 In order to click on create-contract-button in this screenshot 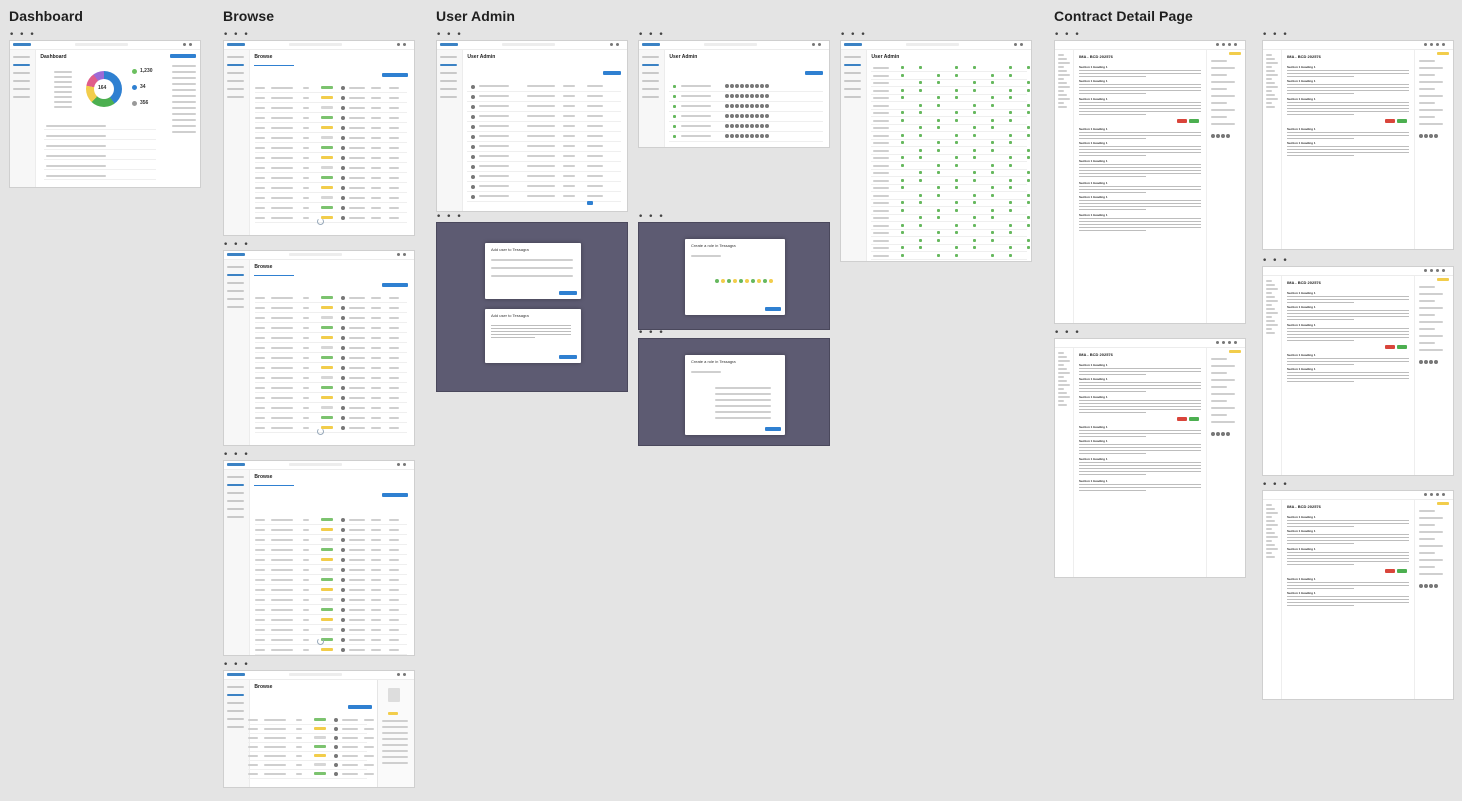, I will do `click(395, 285)`.